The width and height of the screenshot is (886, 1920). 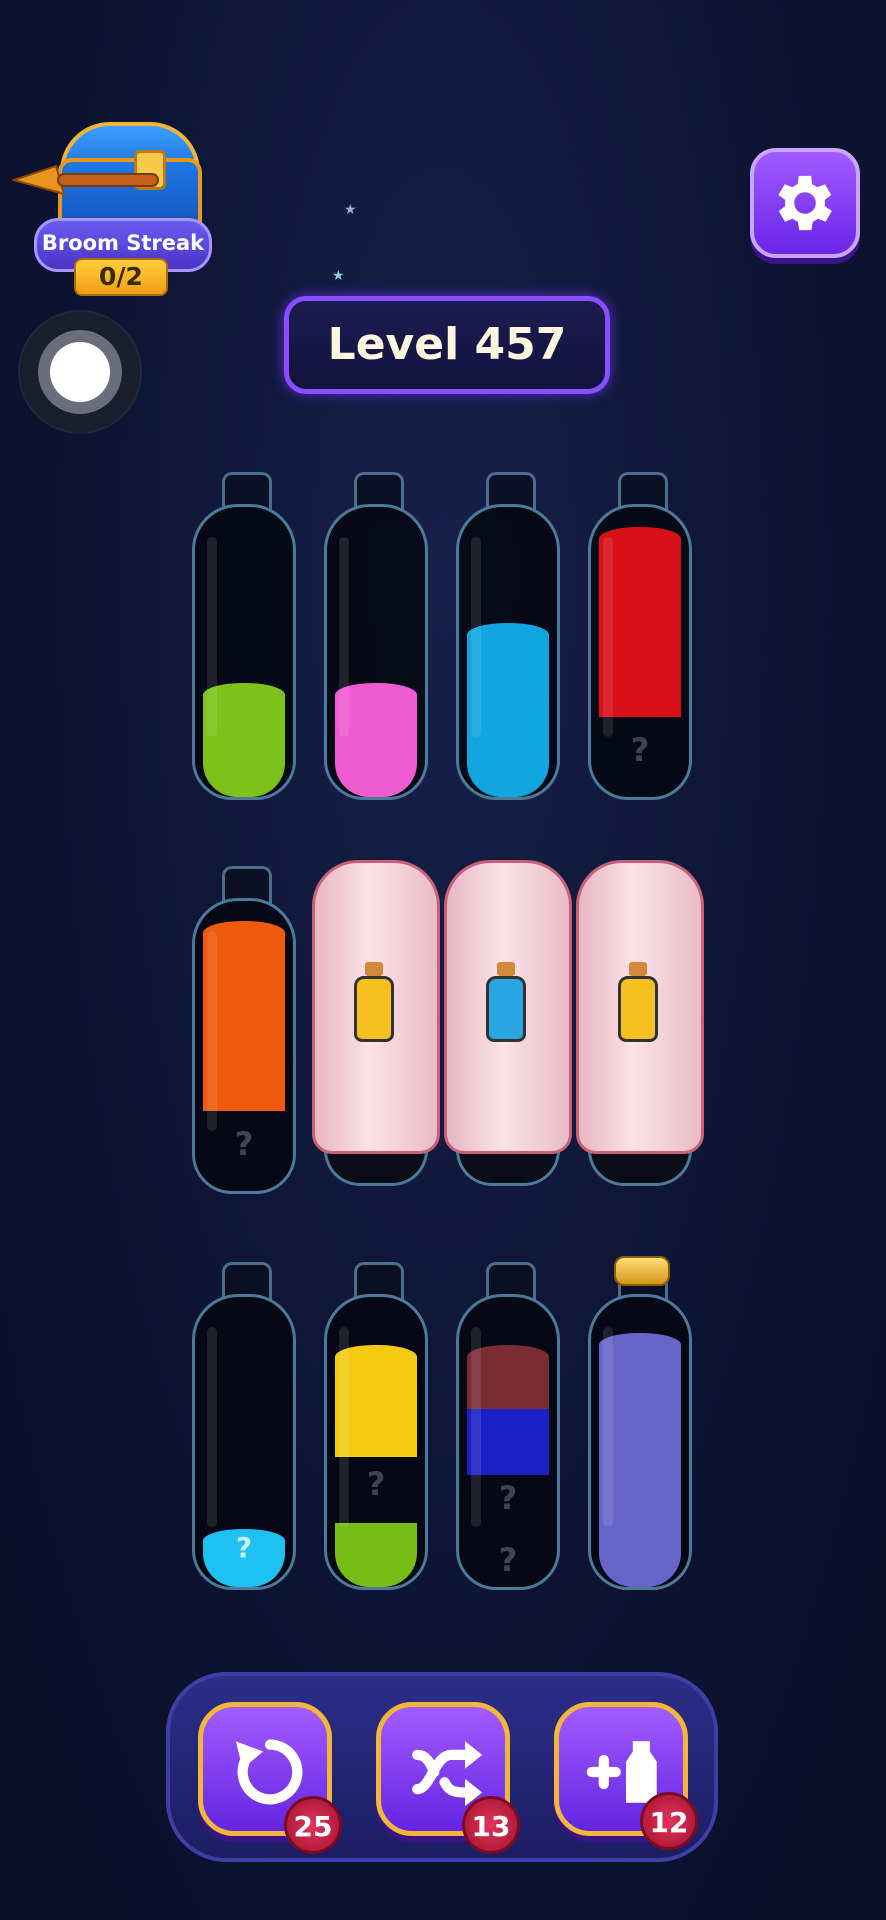 What do you see at coordinates (508, 1560) in the screenshot?
I see `hidden-layer-mark: ?` at bounding box center [508, 1560].